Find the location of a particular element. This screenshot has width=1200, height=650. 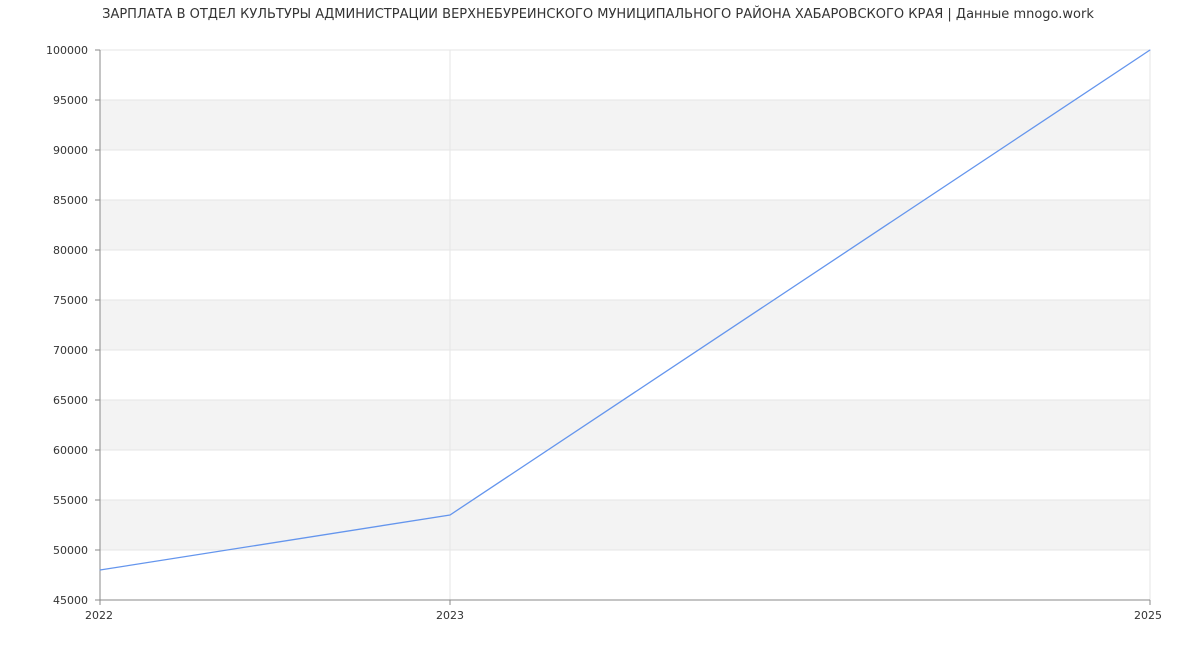

x-axis-ticks: 2022 2023 2025 is located at coordinates (623, 611).